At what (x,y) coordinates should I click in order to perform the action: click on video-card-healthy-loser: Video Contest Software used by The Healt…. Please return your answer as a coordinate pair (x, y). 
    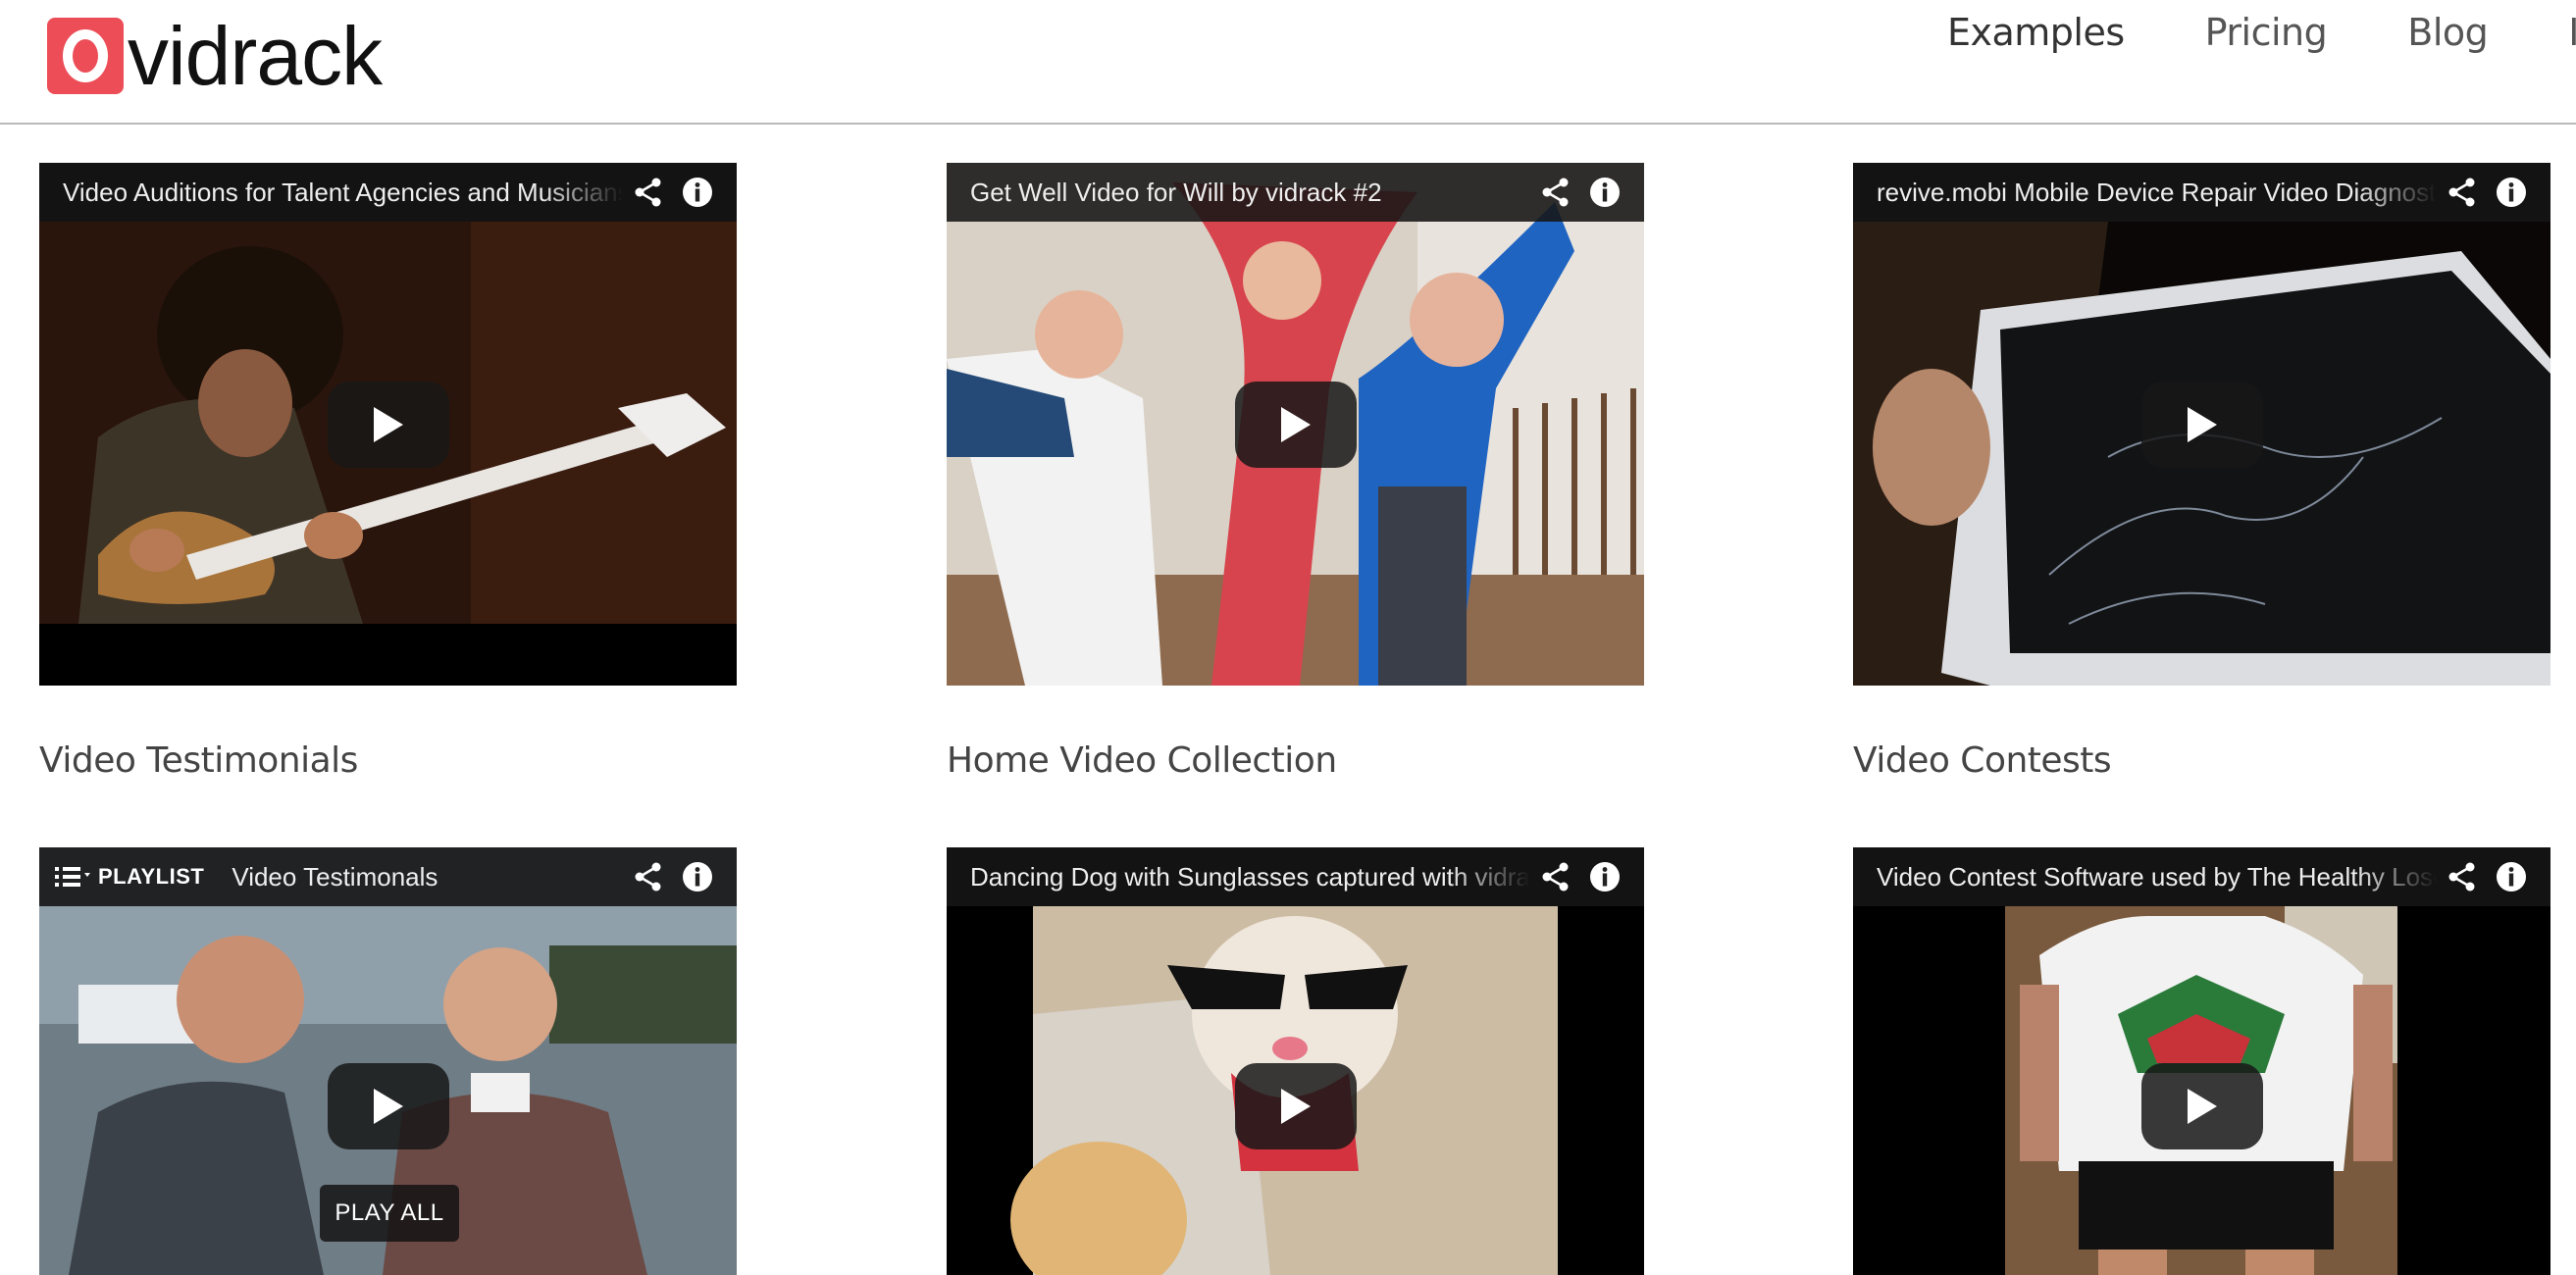
    Looking at the image, I should click on (2201, 1061).